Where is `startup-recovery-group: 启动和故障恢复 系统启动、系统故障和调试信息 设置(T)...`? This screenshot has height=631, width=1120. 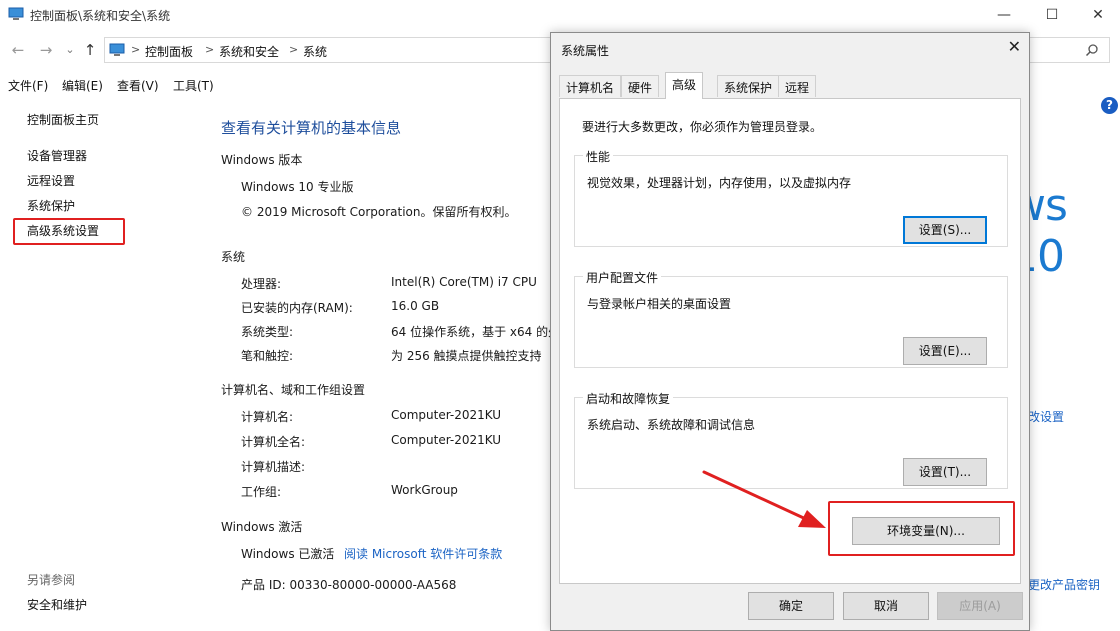 startup-recovery-group: 启动和故障恢复 系统启动、系统故障和调试信息 设置(T)... is located at coordinates (791, 439).